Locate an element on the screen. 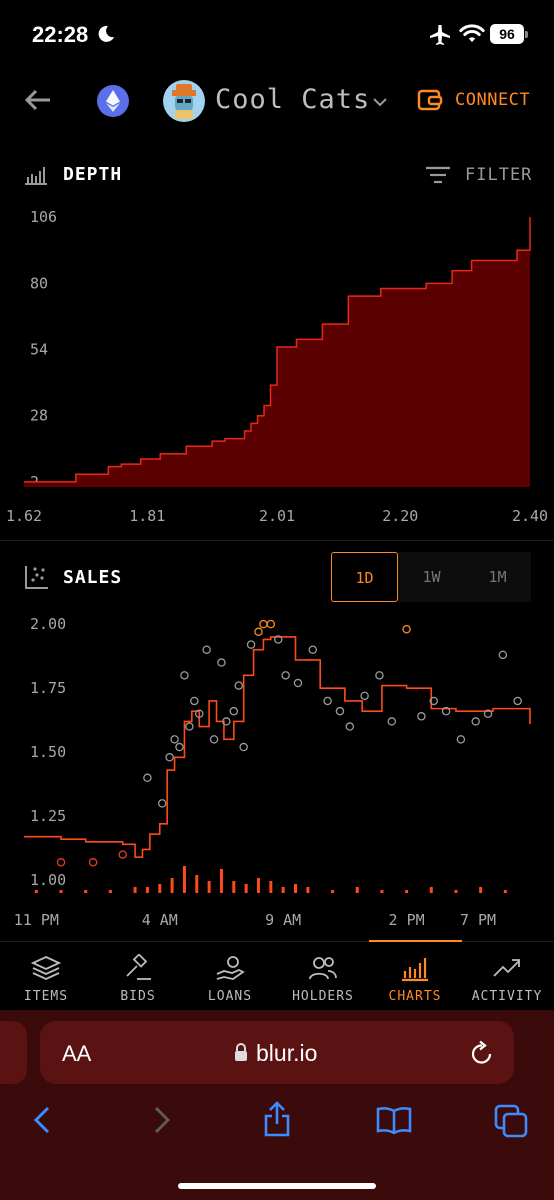  range-1w-button: 1W is located at coordinates (431, 577).